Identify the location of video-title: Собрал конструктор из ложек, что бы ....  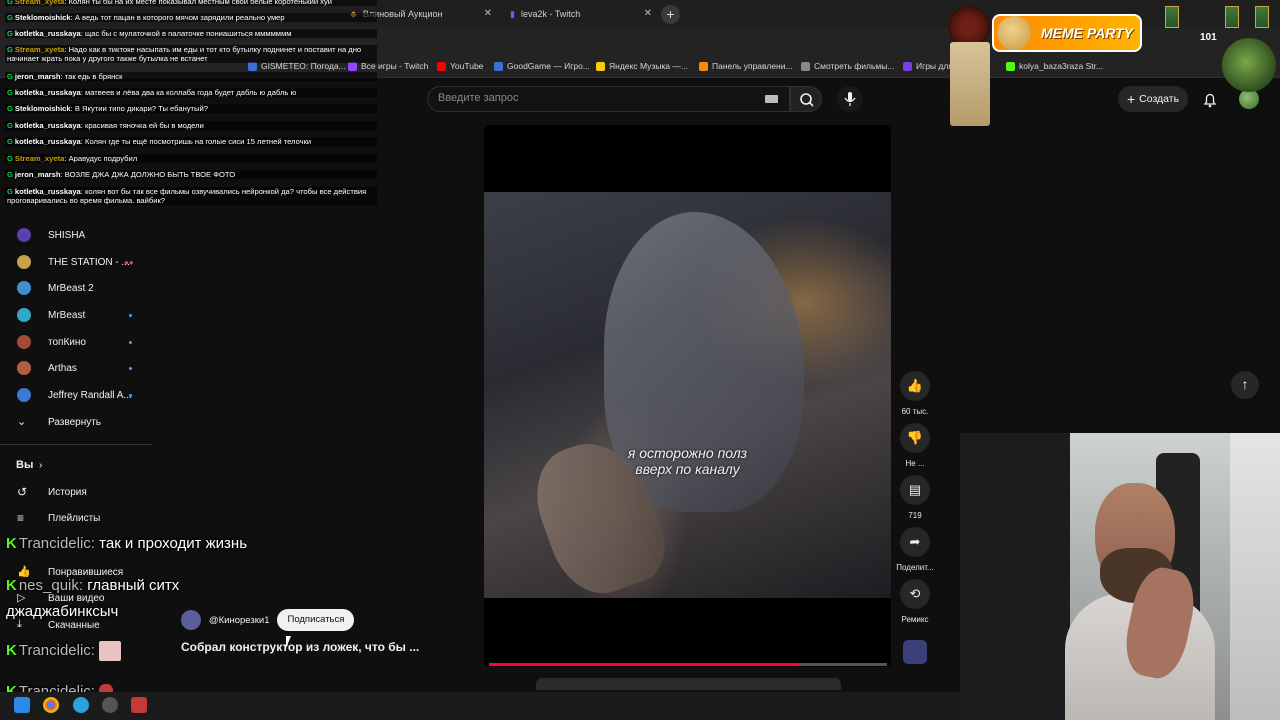
(300, 647).